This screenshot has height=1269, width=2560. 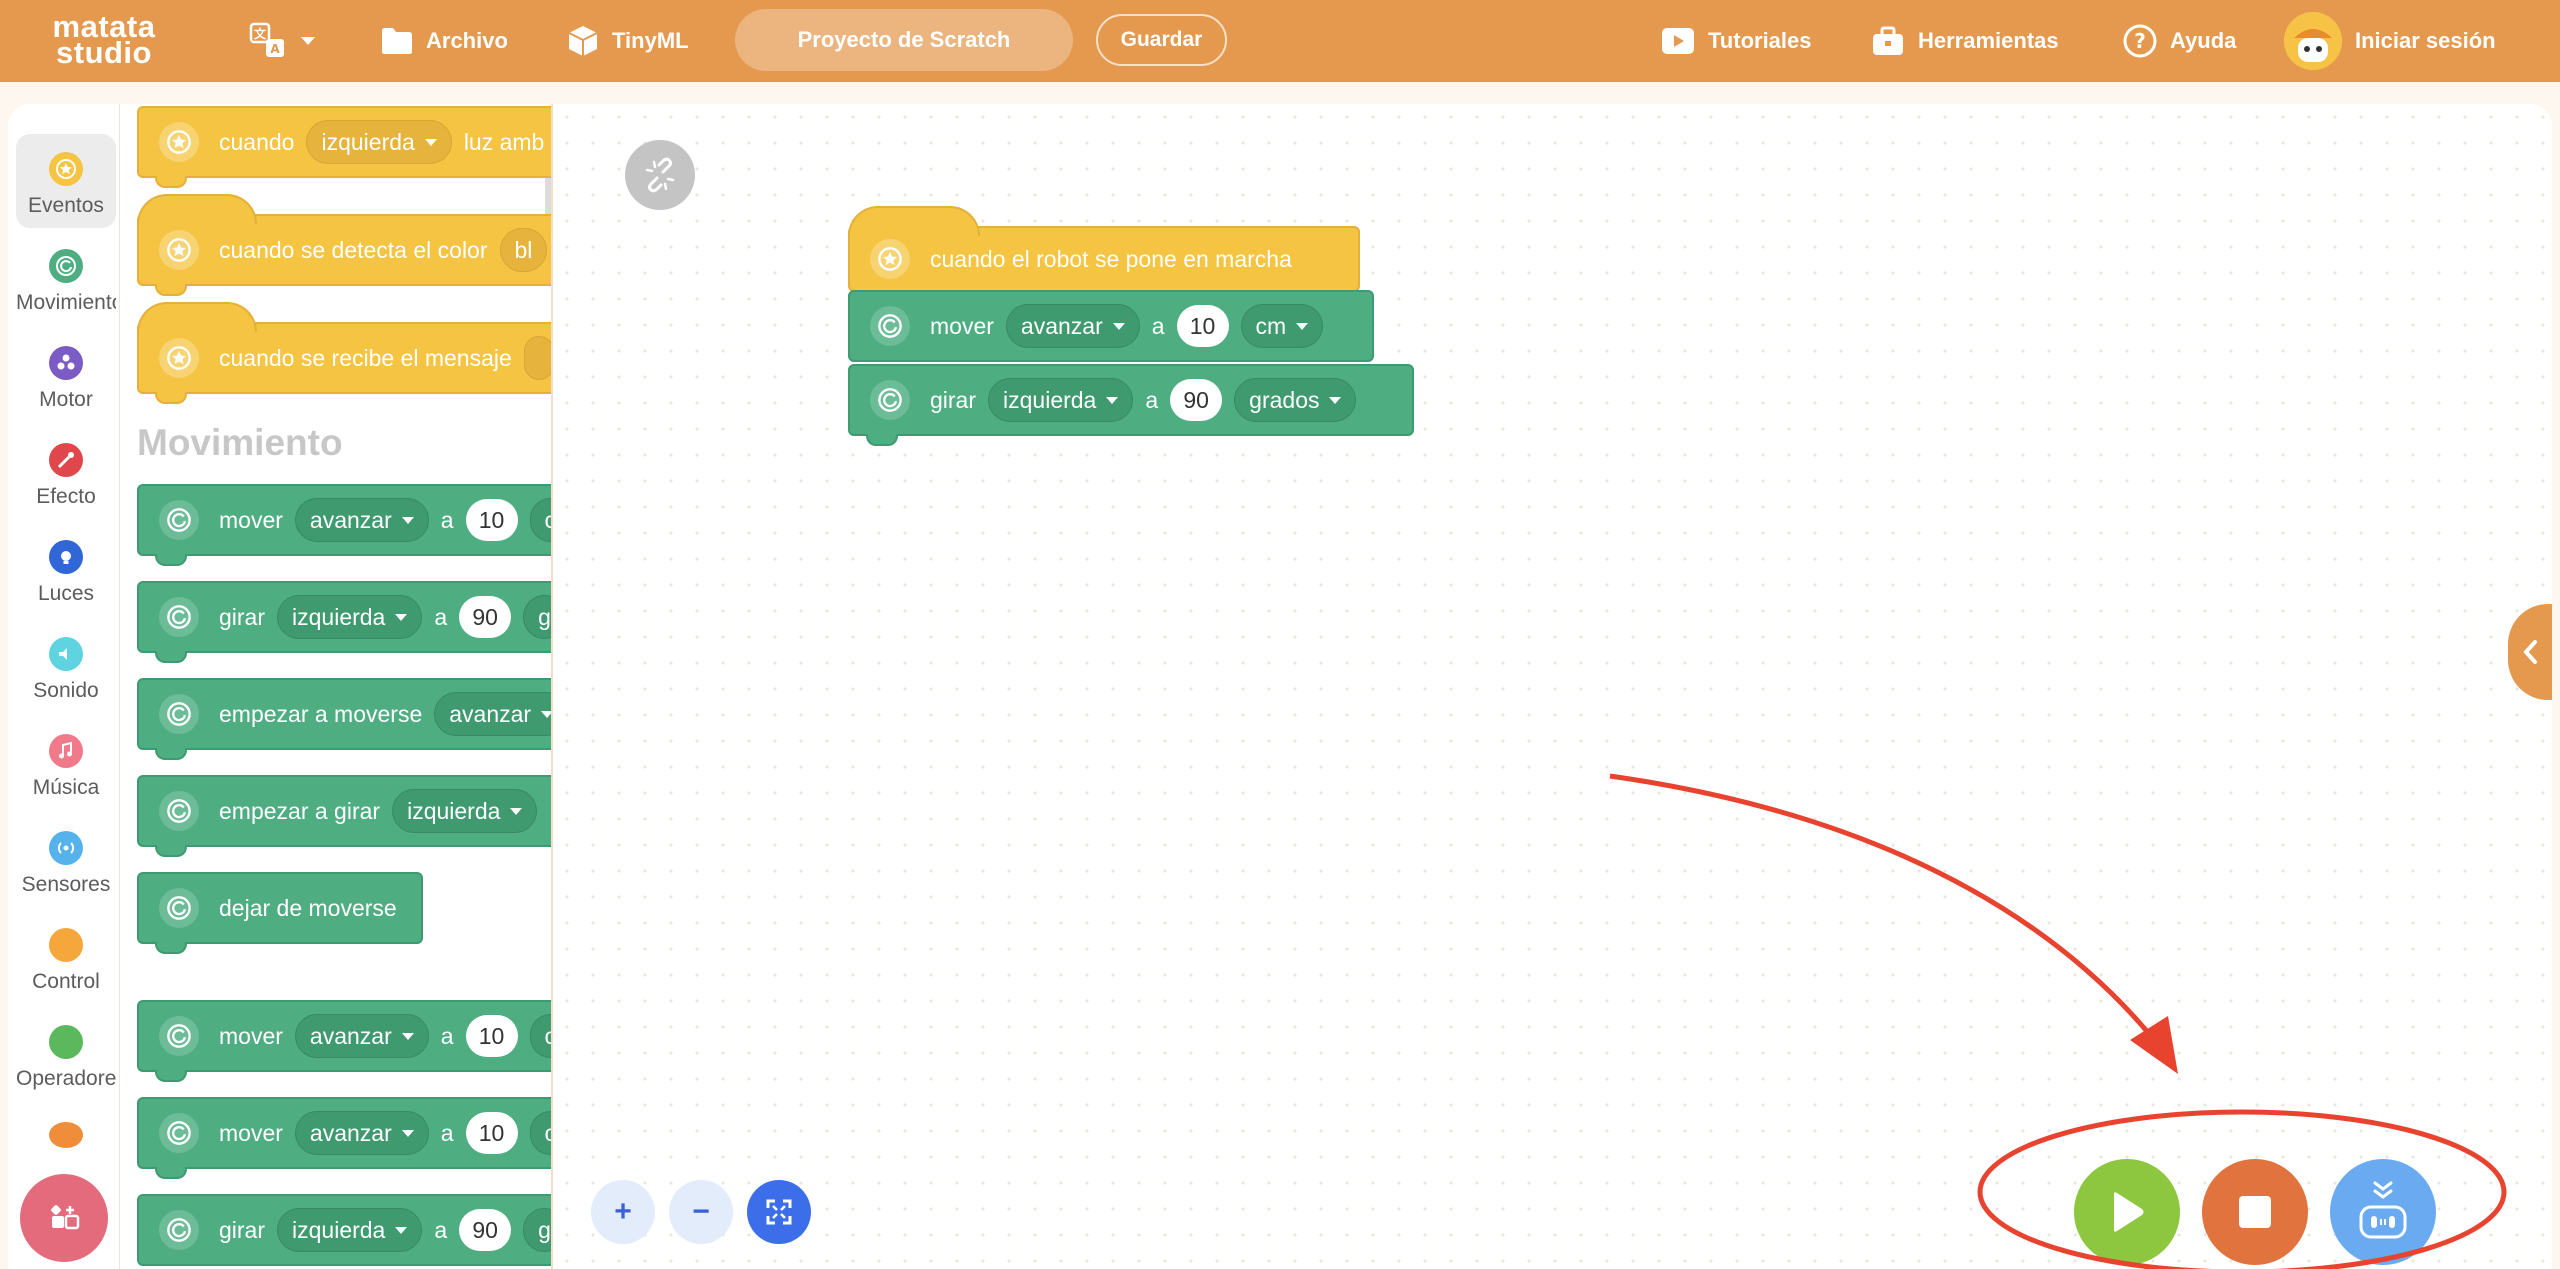 I want to click on category-musica: Música, so click(x=66, y=763).